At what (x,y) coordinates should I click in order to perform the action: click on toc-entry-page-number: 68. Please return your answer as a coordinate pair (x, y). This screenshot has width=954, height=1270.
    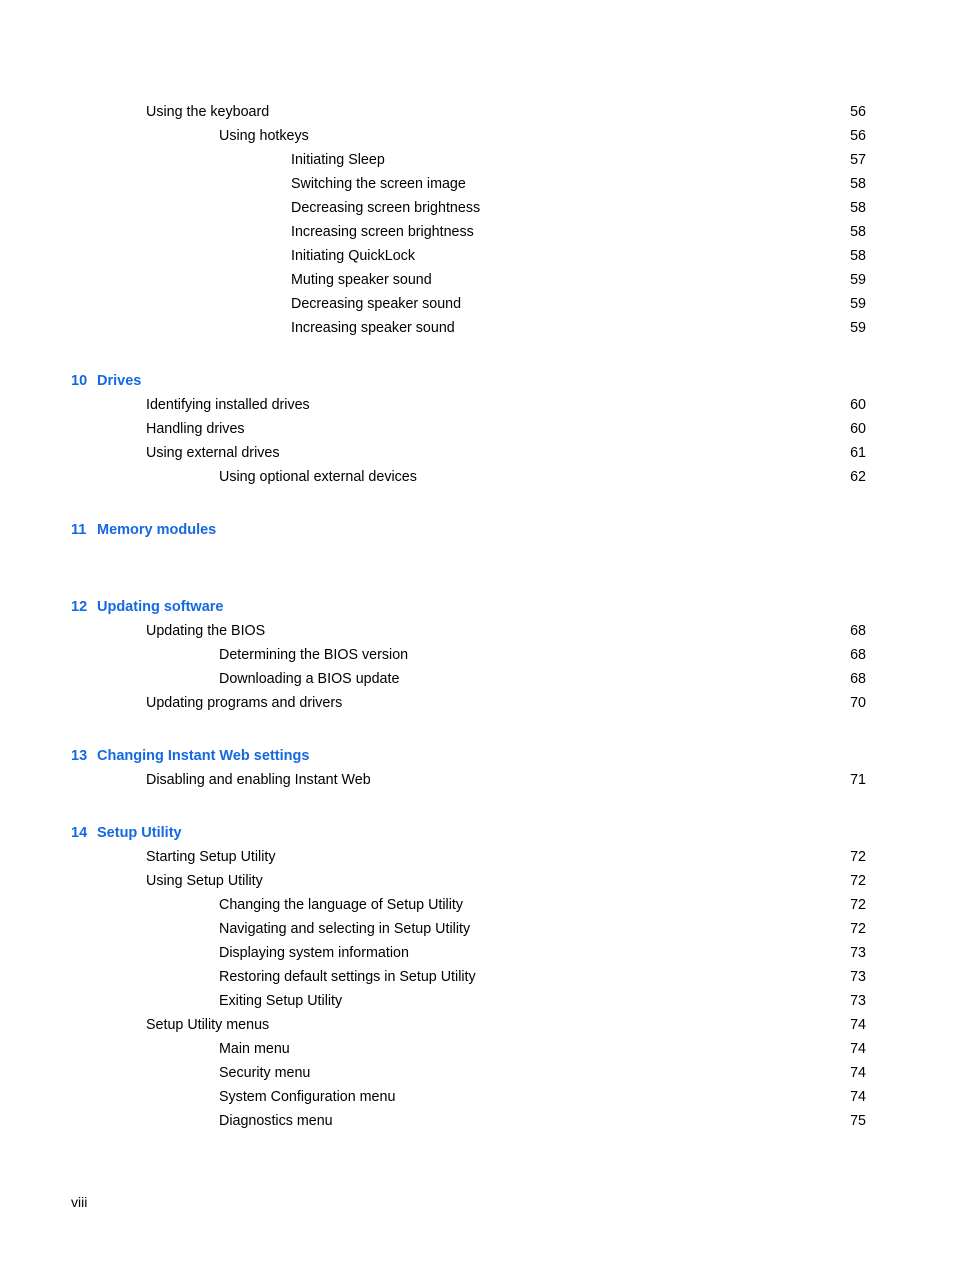
    Looking at the image, I should click on (858, 679).